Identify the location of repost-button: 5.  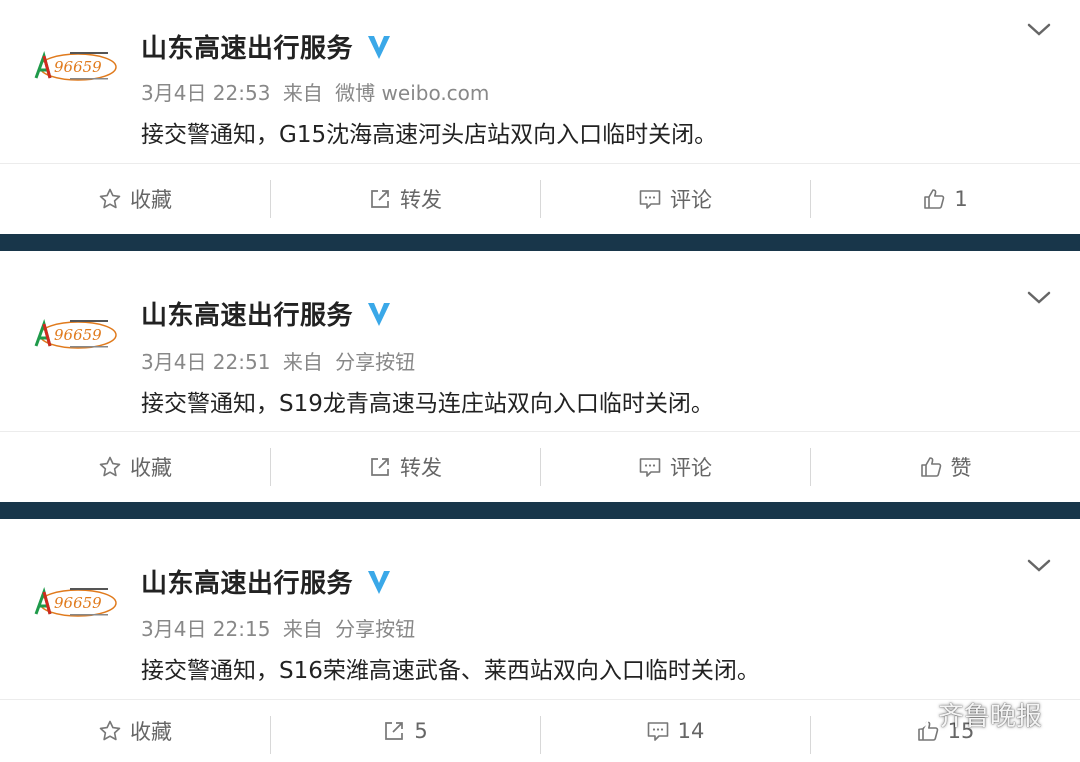
(405, 731).